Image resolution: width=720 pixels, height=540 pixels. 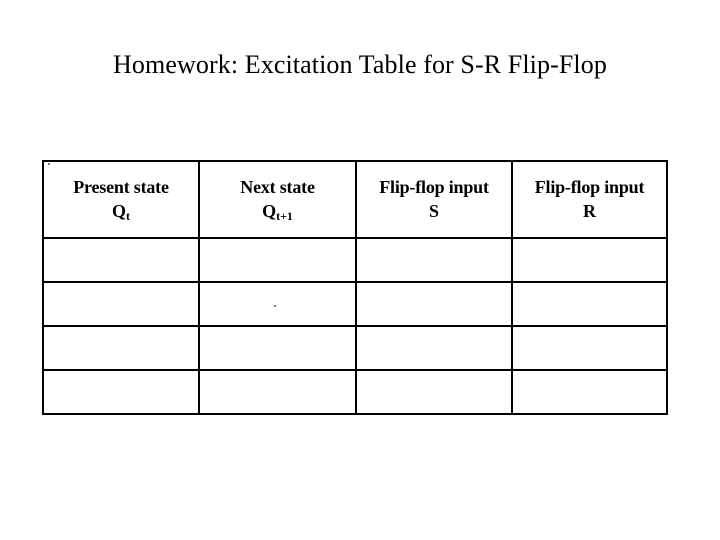 What do you see at coordinates (277, 186) in the screenshot?
I see `column-header-label: Next state` at bounding box center [277, 186].